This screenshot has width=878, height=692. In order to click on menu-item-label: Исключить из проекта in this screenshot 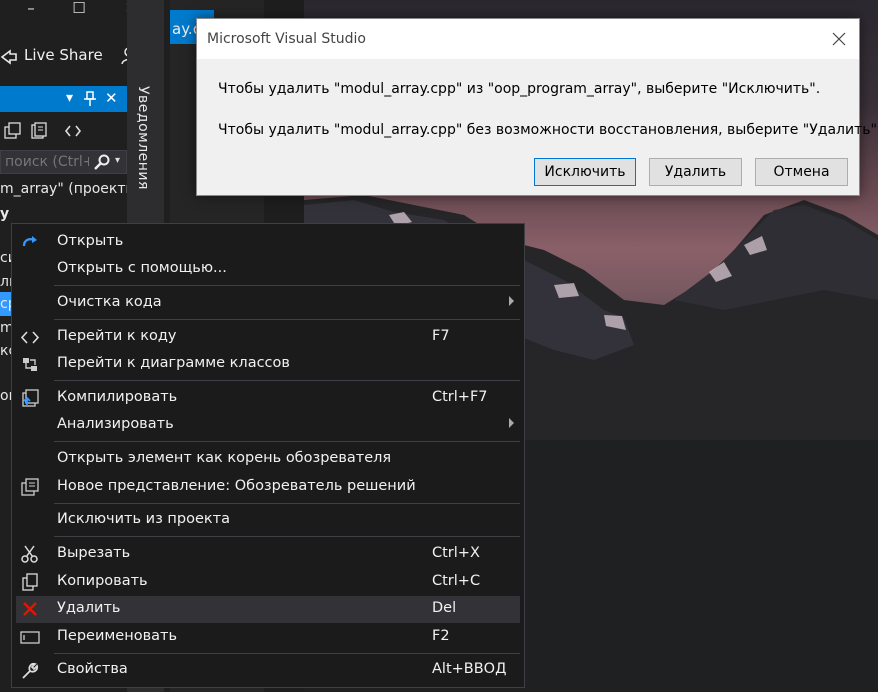, I will do `click(143, 519)`.